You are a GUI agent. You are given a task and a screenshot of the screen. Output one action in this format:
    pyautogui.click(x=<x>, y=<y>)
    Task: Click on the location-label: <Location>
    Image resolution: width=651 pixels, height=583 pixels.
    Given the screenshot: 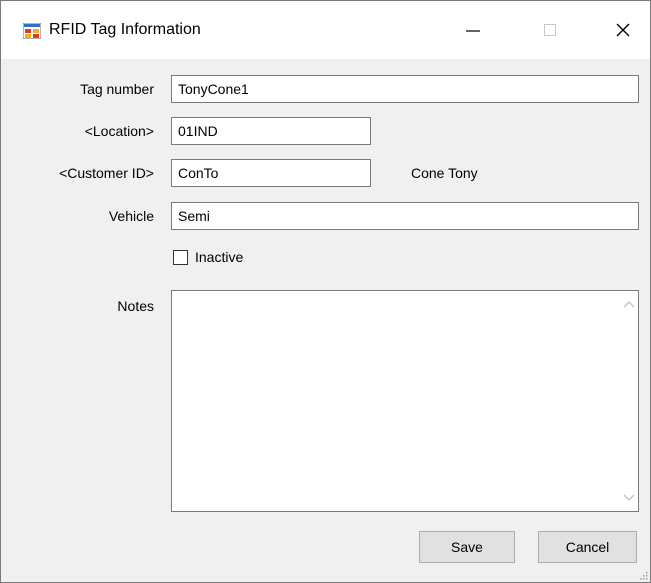 What is the action you would take?
    pyautogui.click(x=119, y=131)
    